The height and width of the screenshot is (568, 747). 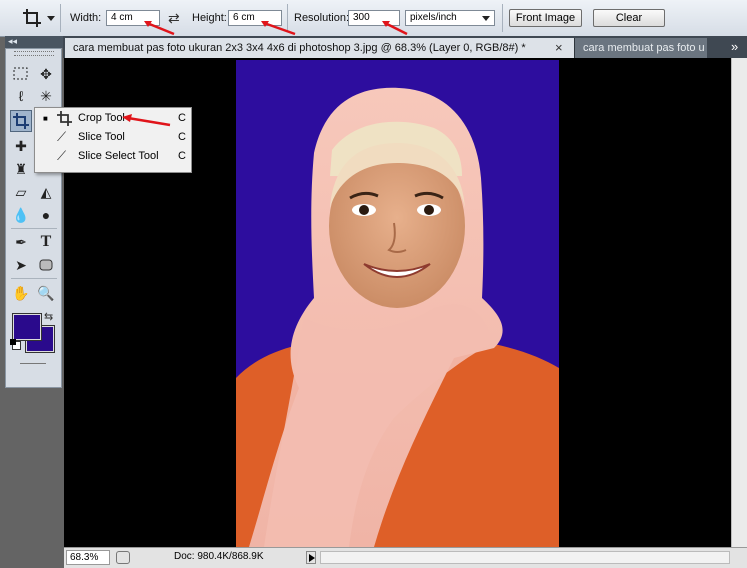 I want to click on drop-icon: 💧, so click(x=21, y=214).